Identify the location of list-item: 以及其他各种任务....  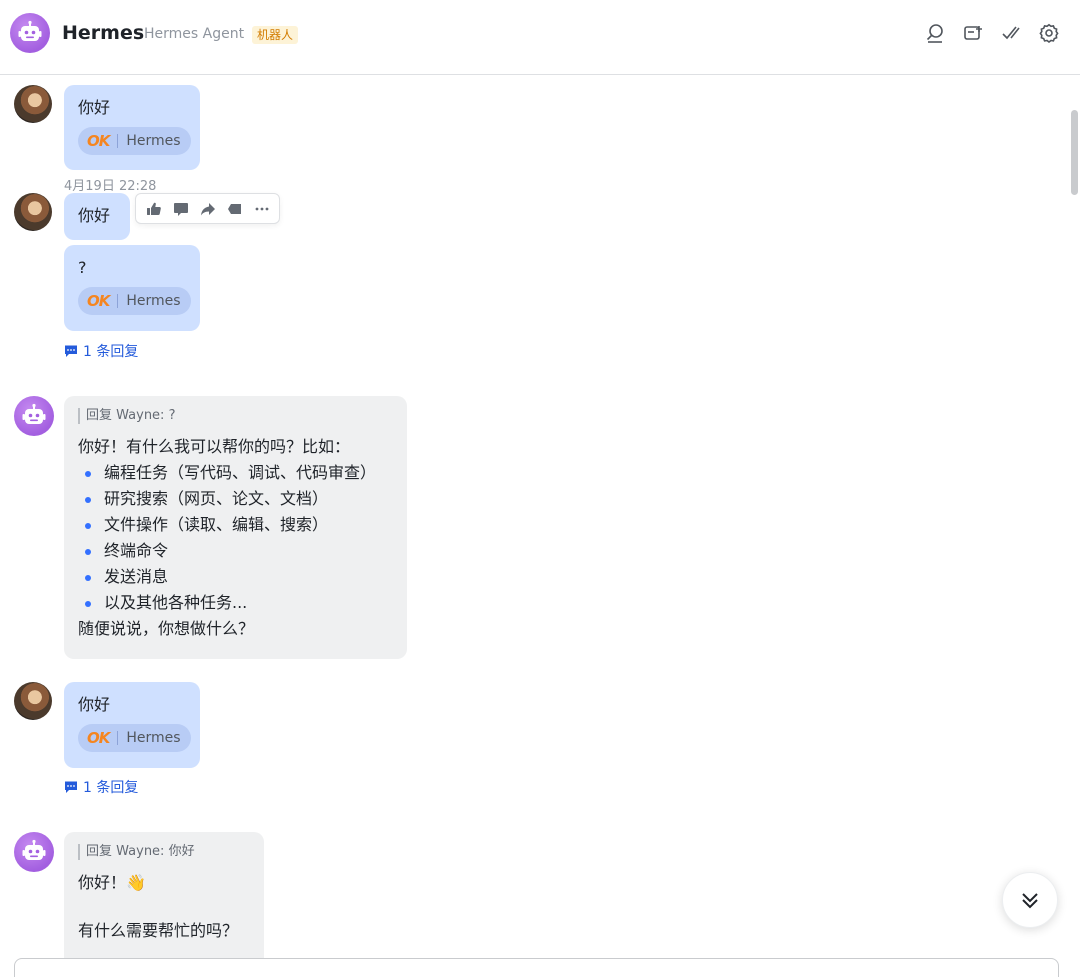
(235, 603).